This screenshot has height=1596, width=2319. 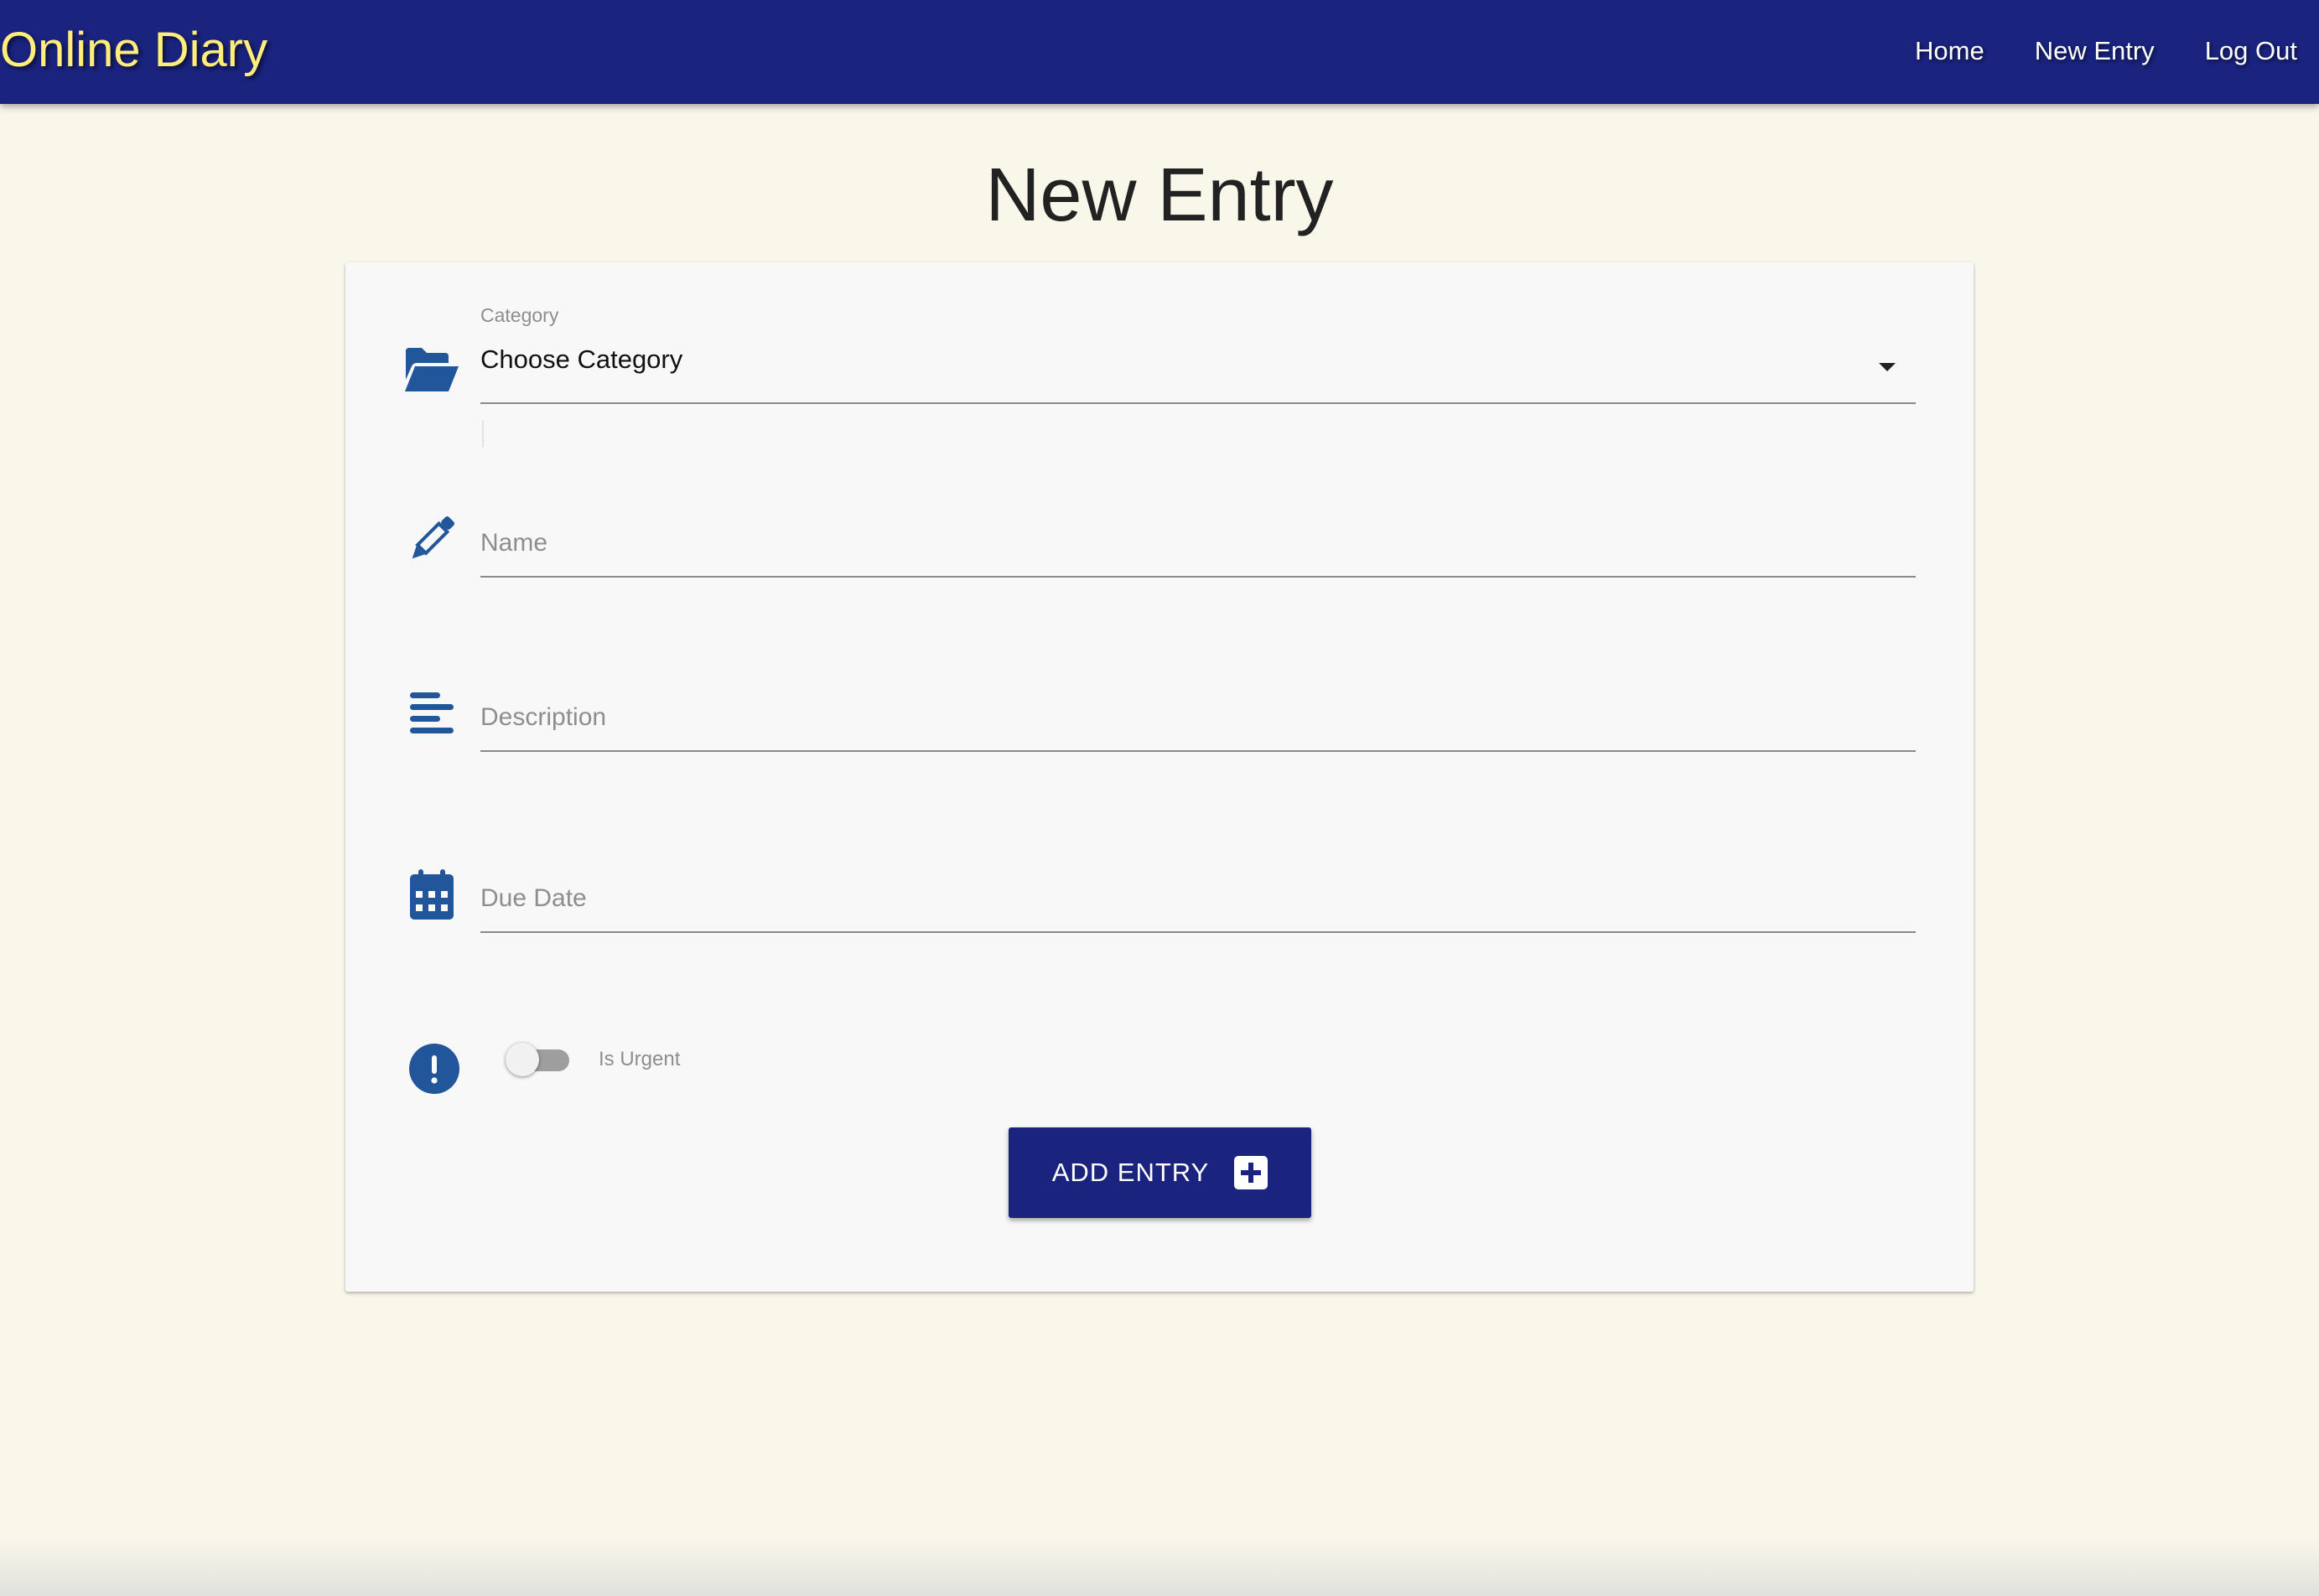 I want to click on category-helper-area, so click(x=1198, y=435).